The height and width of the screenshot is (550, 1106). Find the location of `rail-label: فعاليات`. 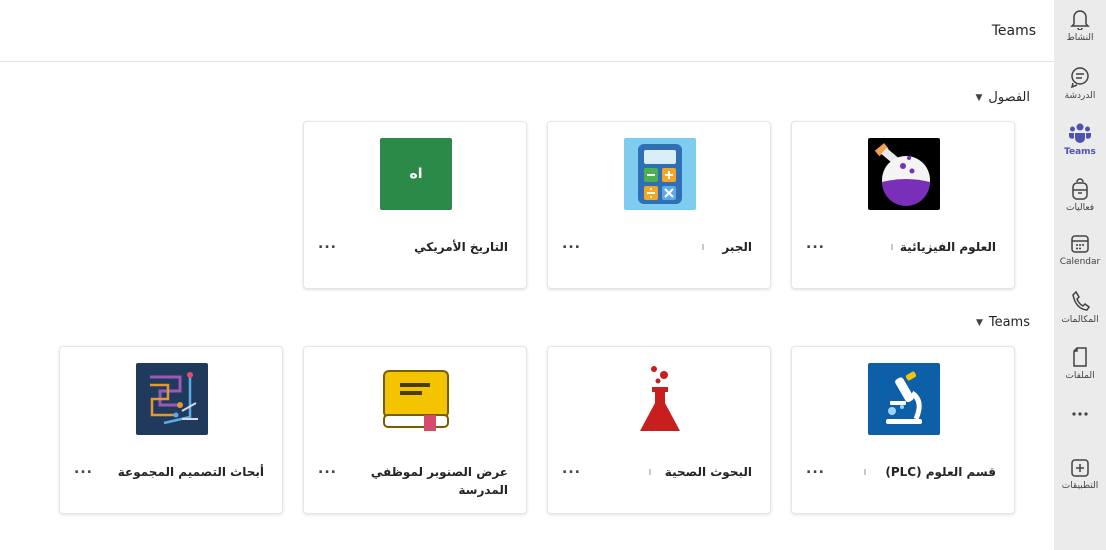

rail-label: فعاليات is located at coordinates (1080, 208).